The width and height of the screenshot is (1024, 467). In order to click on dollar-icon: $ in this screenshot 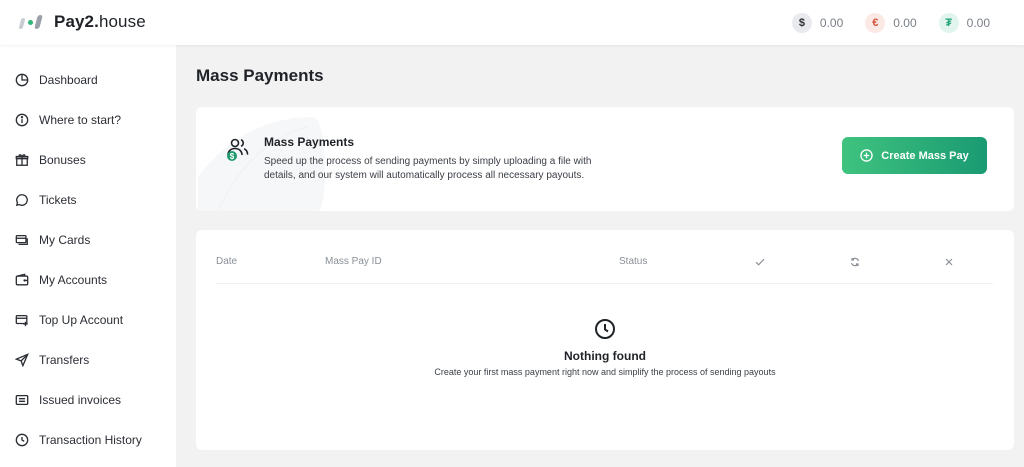, I will do `click(801, 23)`.